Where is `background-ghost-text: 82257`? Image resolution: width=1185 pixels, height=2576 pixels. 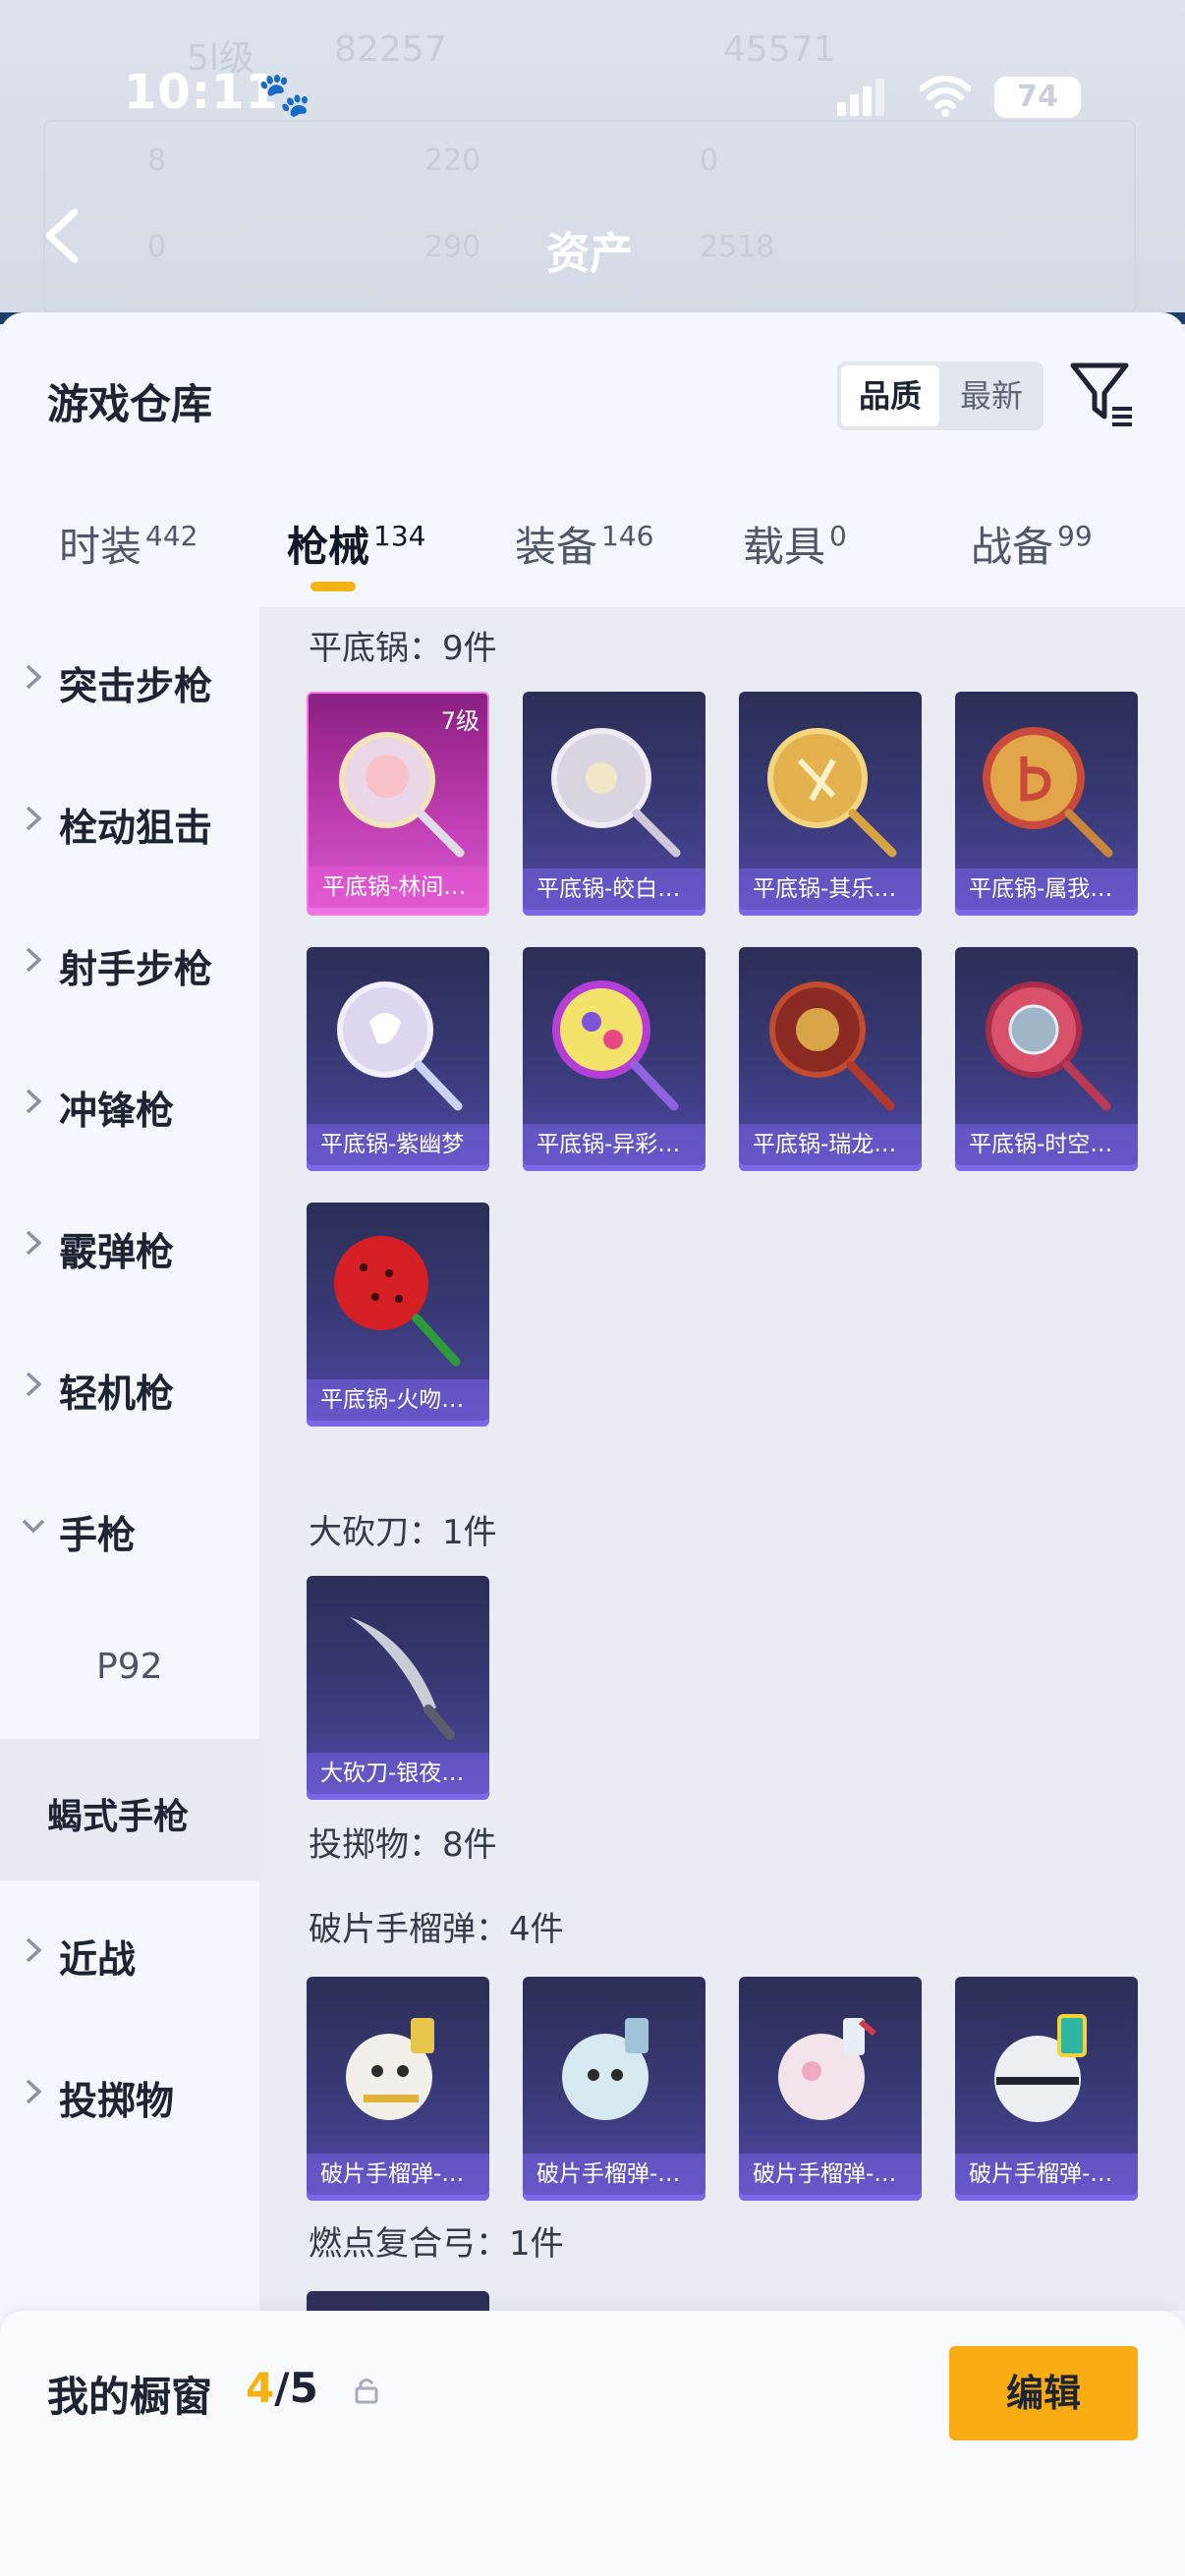 background-ghost-text: 82257 is located at coordinates (391, 49).